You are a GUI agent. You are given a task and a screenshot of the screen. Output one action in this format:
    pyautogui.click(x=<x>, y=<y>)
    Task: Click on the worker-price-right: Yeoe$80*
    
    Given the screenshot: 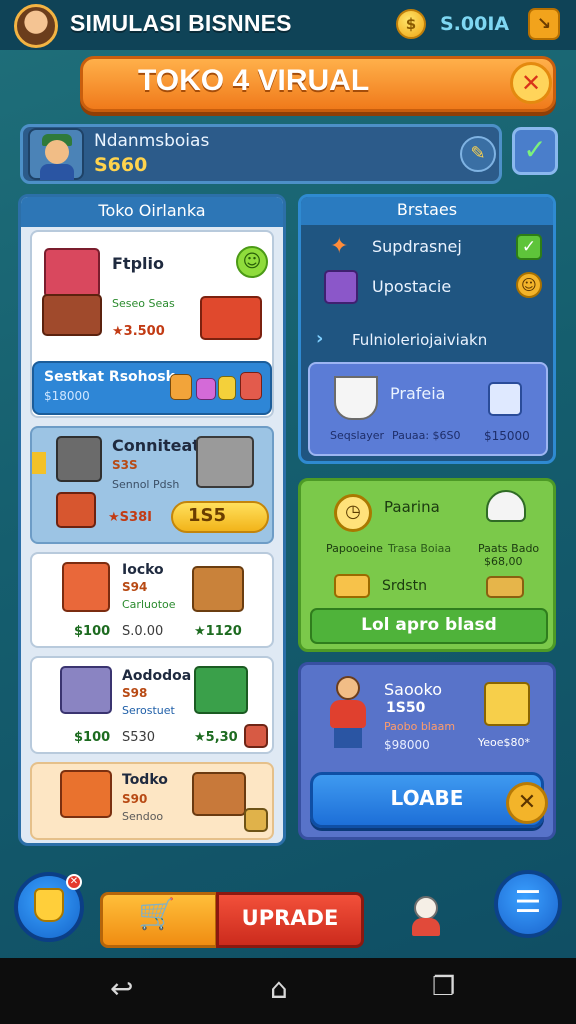 What is the action you would take?
    pyautogui.click(x=504, y=742)
    